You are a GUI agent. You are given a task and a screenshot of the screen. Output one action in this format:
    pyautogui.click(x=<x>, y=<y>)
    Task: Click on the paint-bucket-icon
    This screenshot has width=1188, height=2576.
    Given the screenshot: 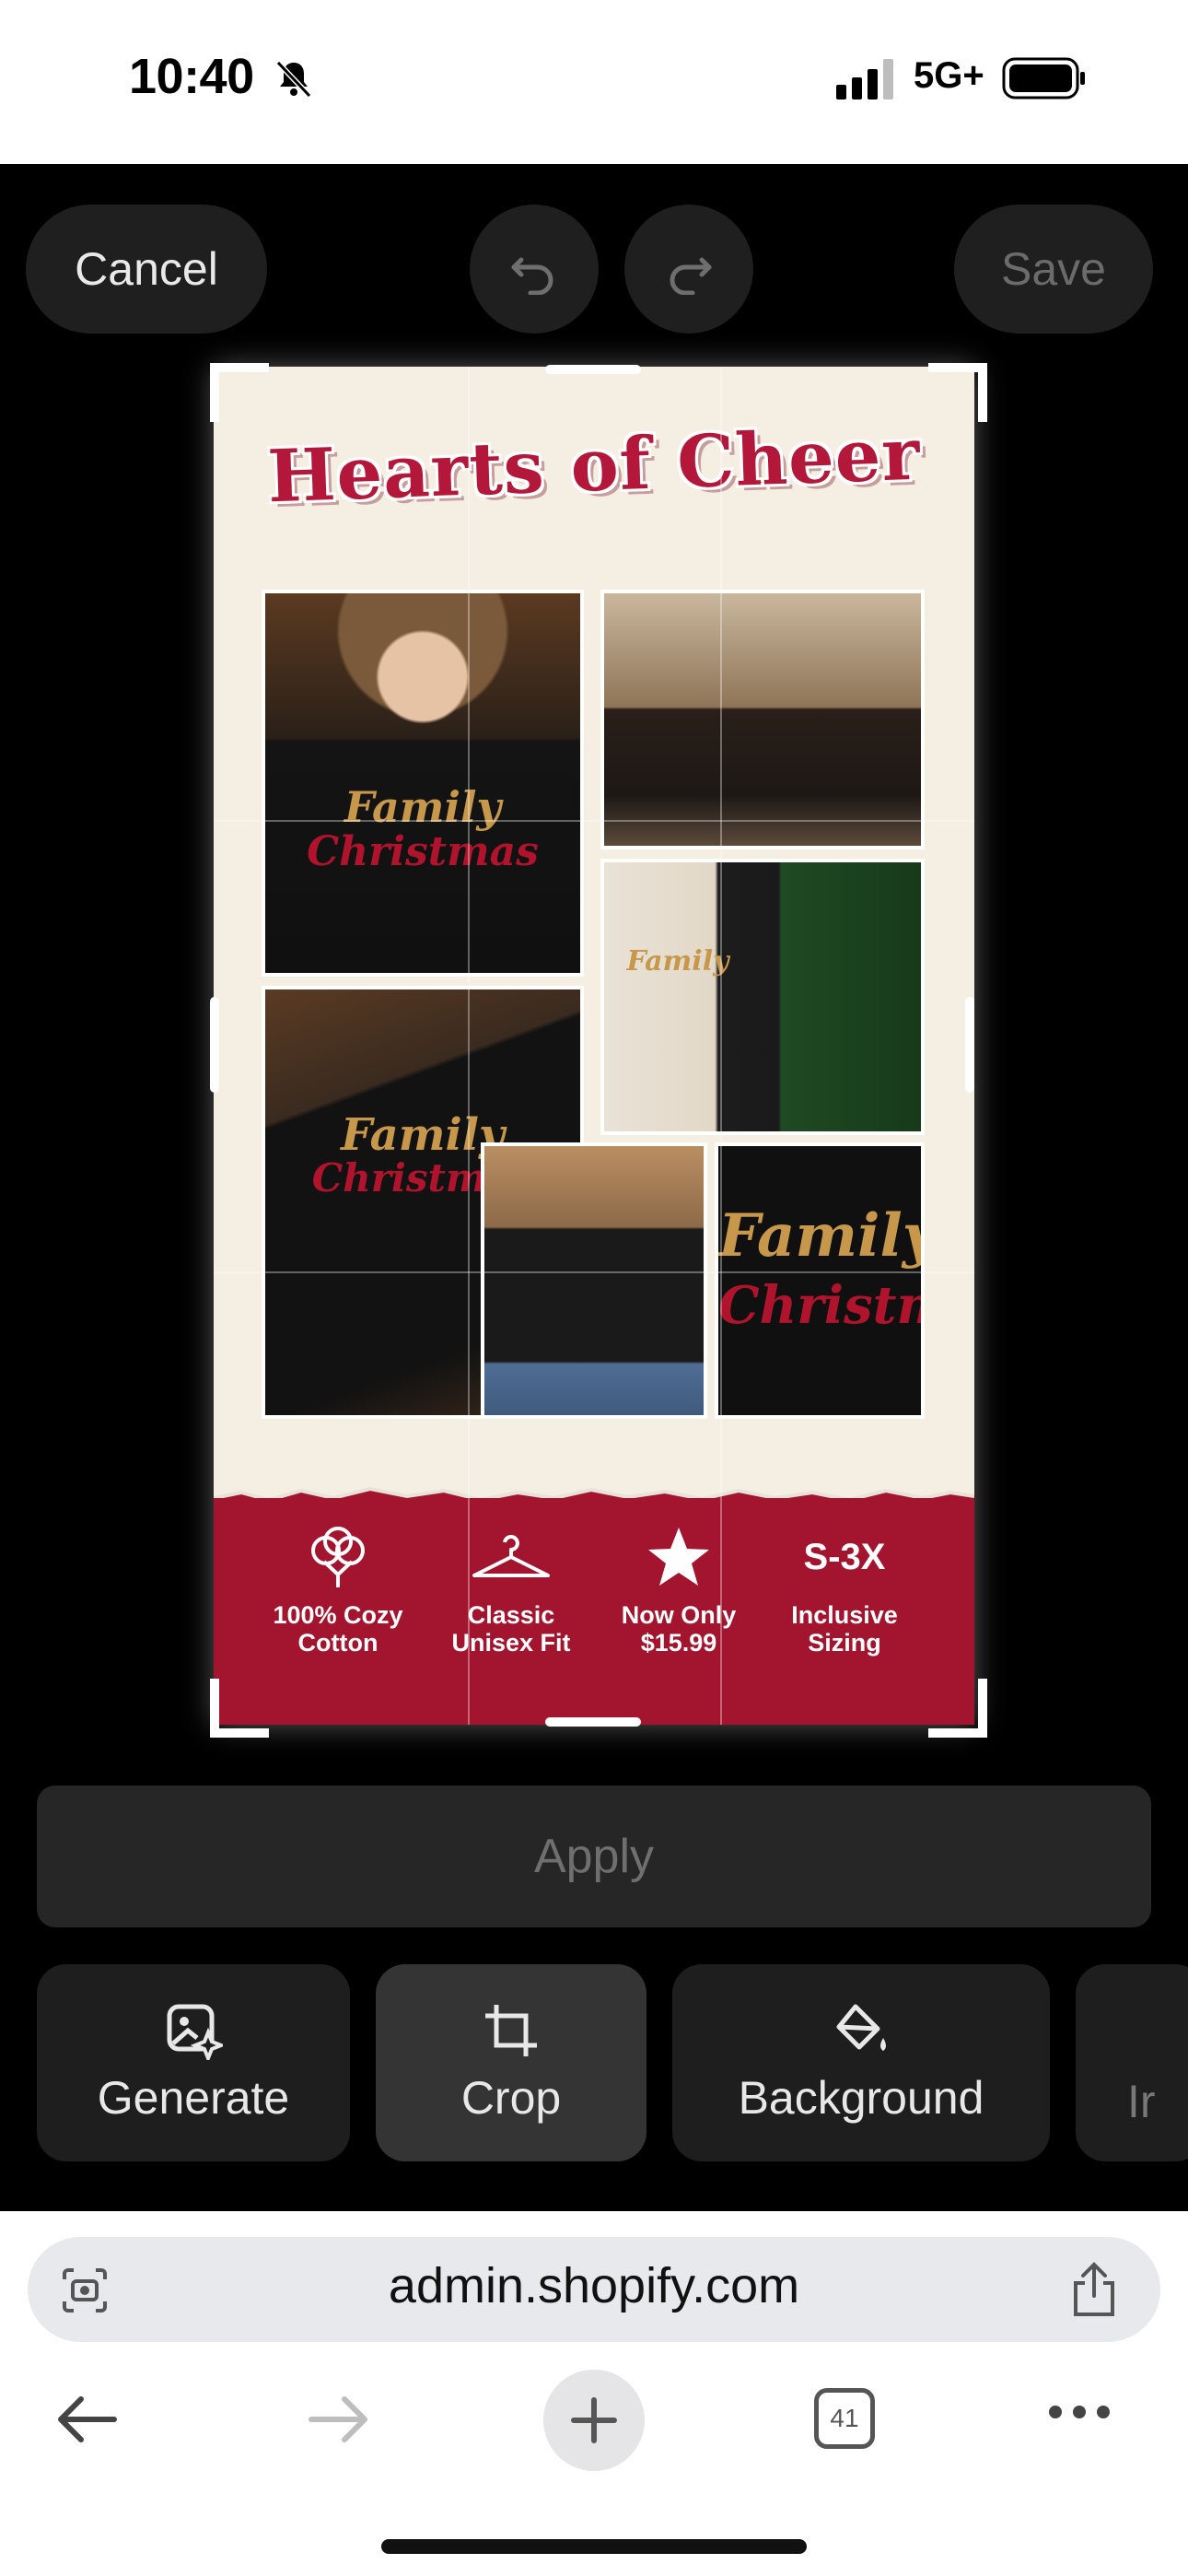 What is the action you would take?
    pyautogui.click(x=861, y=2027)
    